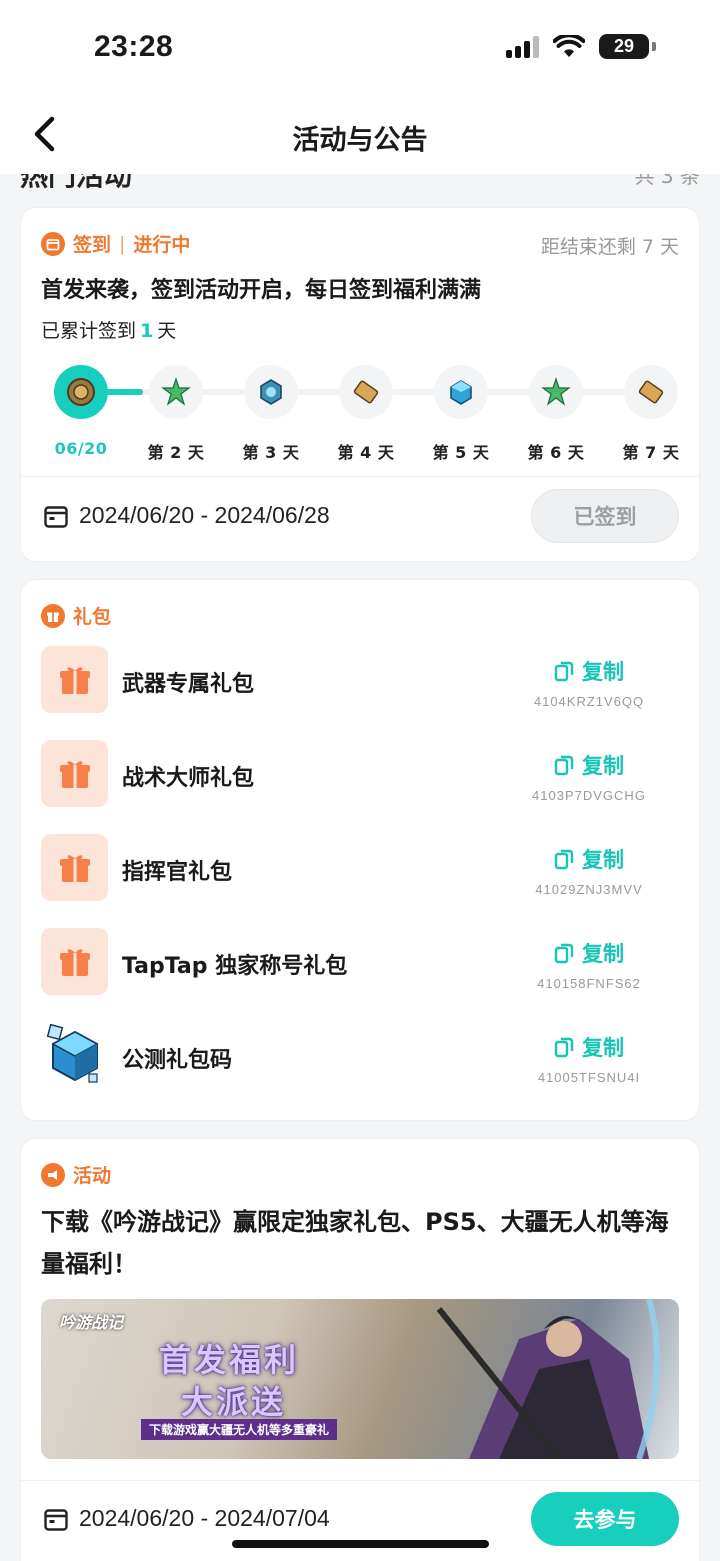 The height and width of the screenshot is (1561, 720). I want to click on signed-in-button: 已签到, so click(605, 516).